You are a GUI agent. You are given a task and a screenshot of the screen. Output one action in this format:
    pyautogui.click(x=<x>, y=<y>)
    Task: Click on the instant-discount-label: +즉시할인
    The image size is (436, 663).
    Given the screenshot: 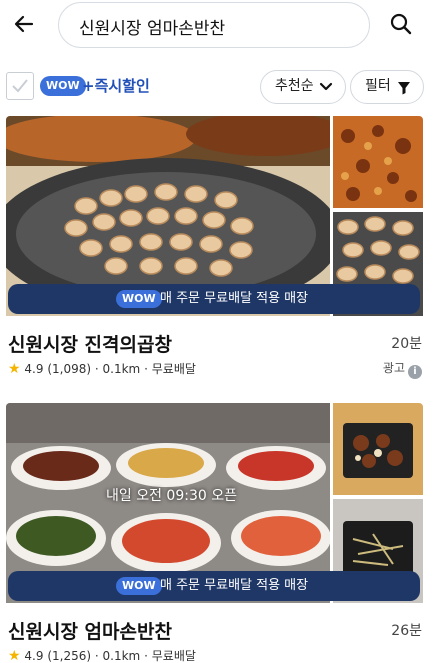 What is the action you would take?
    pyautogui.click(x=116, y=85)
    